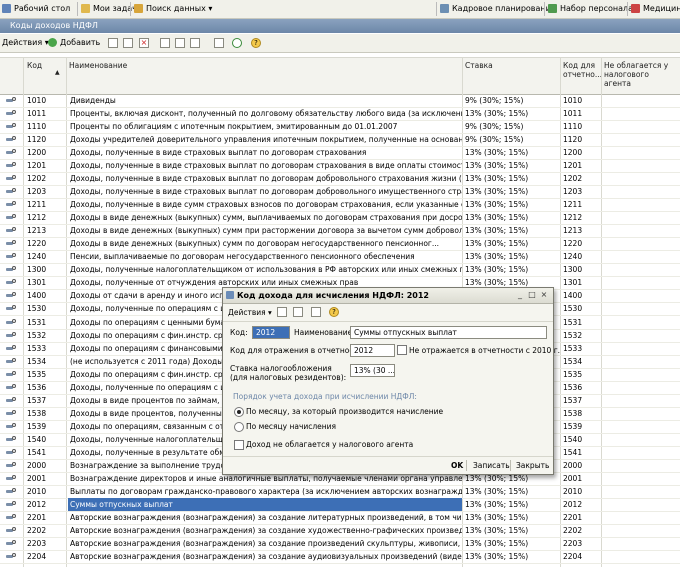  What do you see at coordinates (655, 9) in the screenshot?
I see `medical-link: Медицинс` at bounding box center [655, 9].